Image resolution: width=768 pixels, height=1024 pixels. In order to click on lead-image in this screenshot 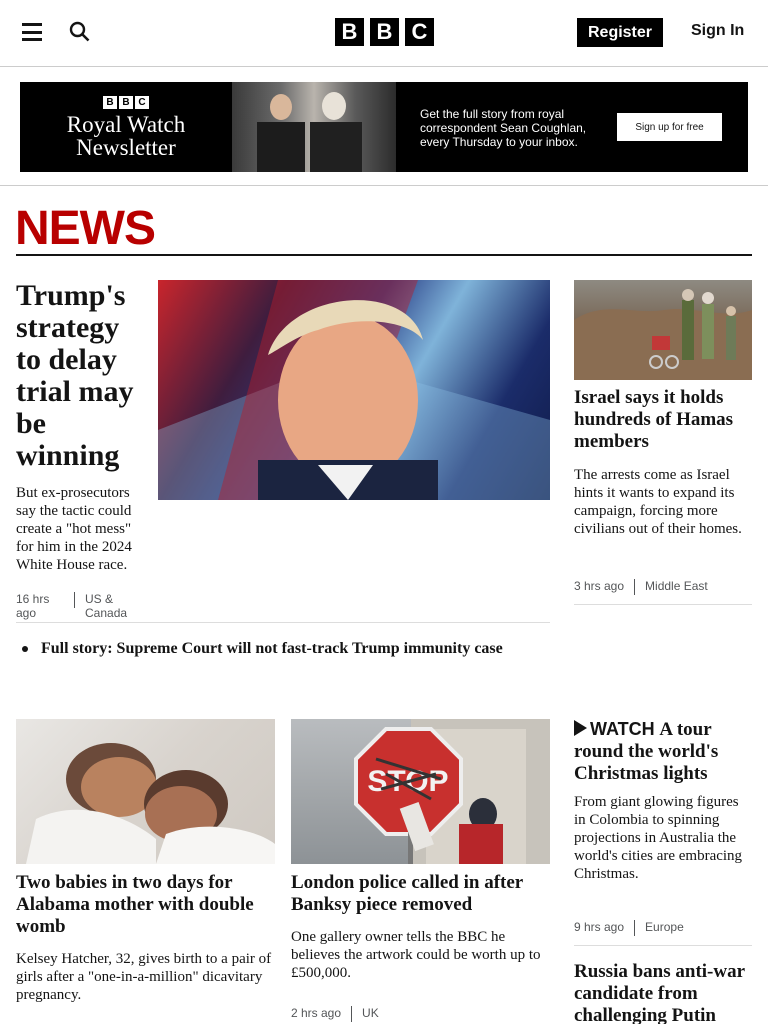, I will do `click(354, 390)`.